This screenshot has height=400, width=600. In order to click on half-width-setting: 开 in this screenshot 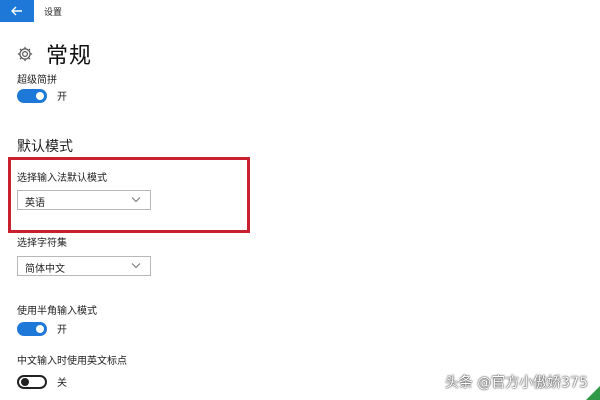, I will do `click(42, 328)`.